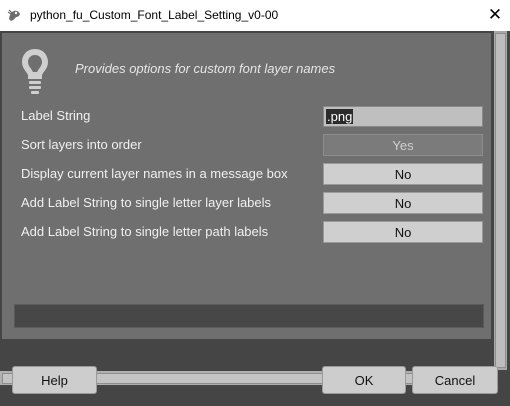 The height and width of the screenshot is (406, 510). I want to click on sort-layers-toggle: Yes, so click(403, 145).